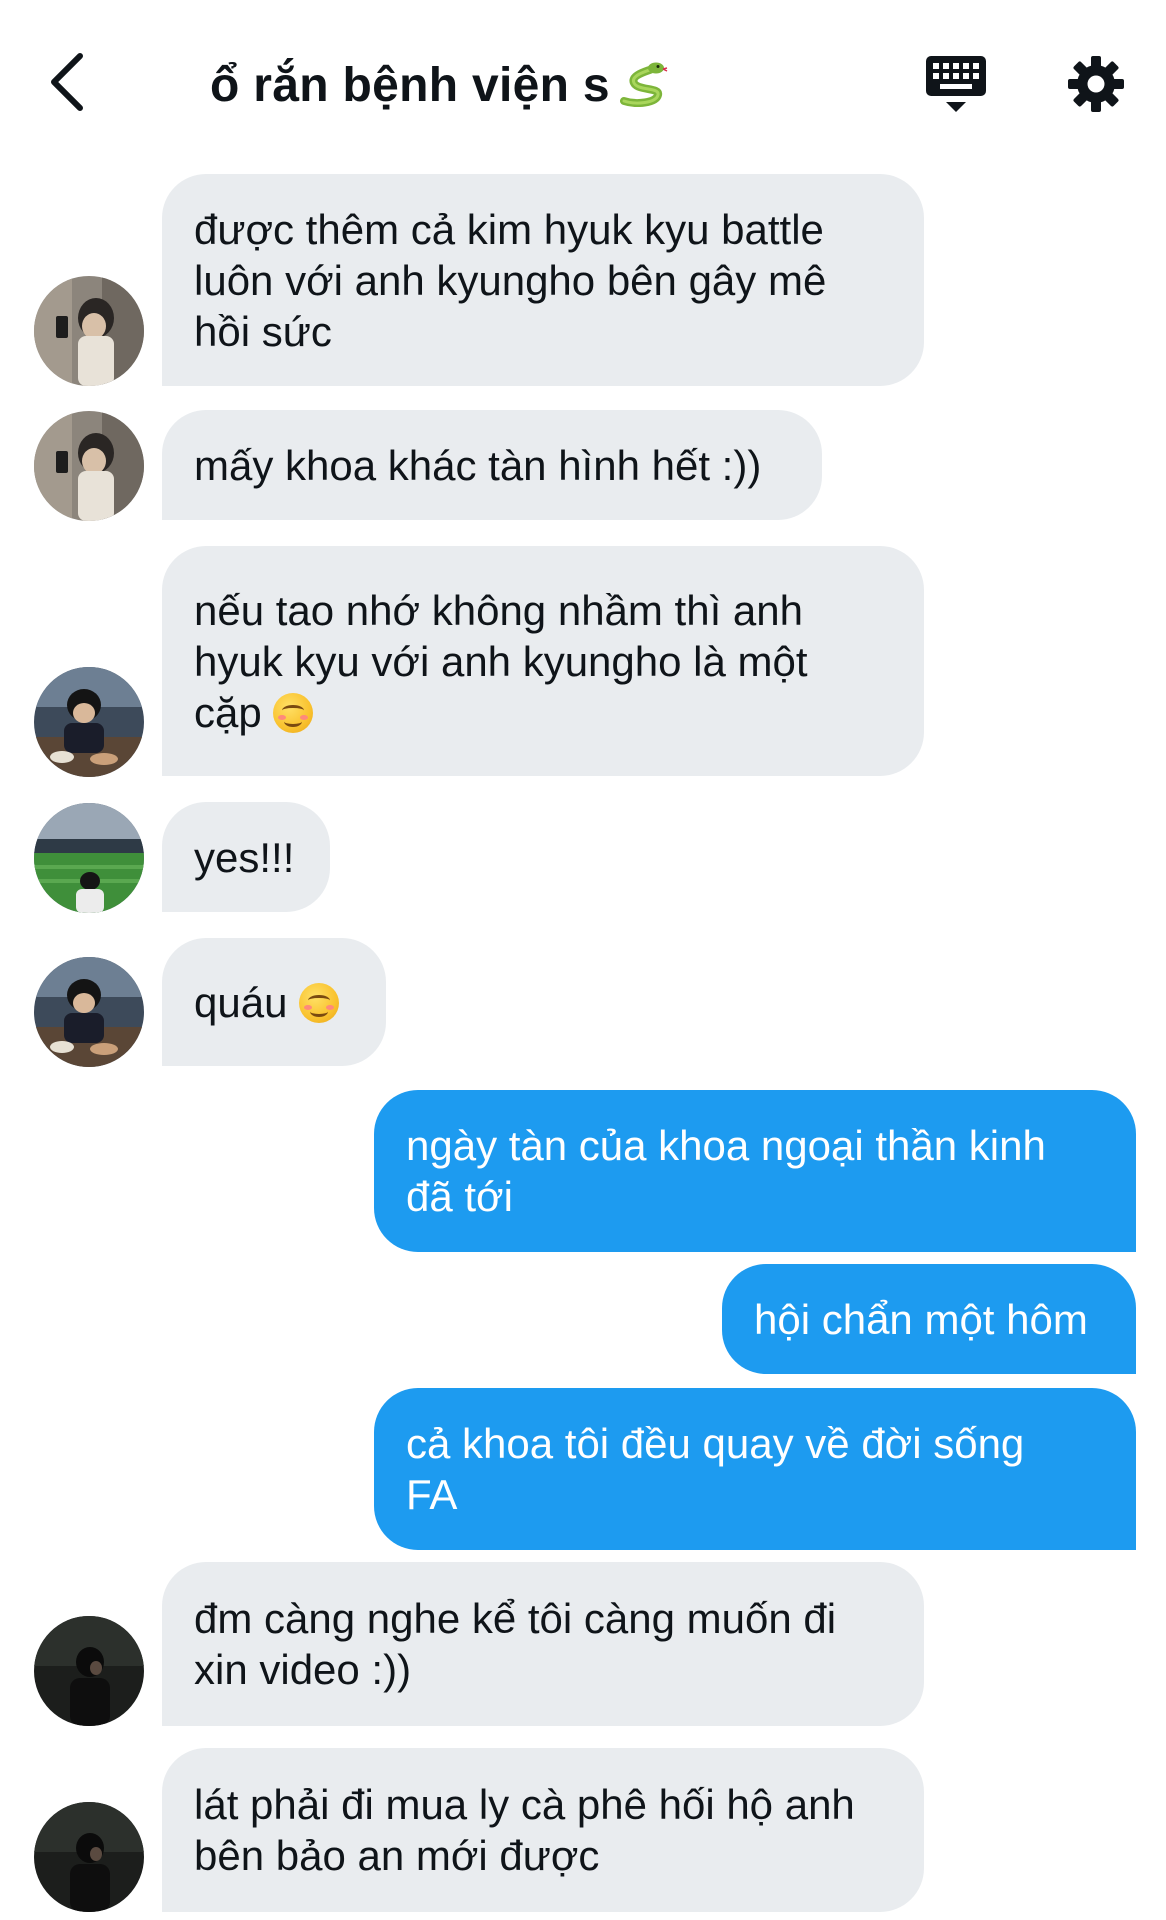 The image size is (1166, 1920). I want to click on message-text: hội chẩn một hôm, so click(921, 1319).